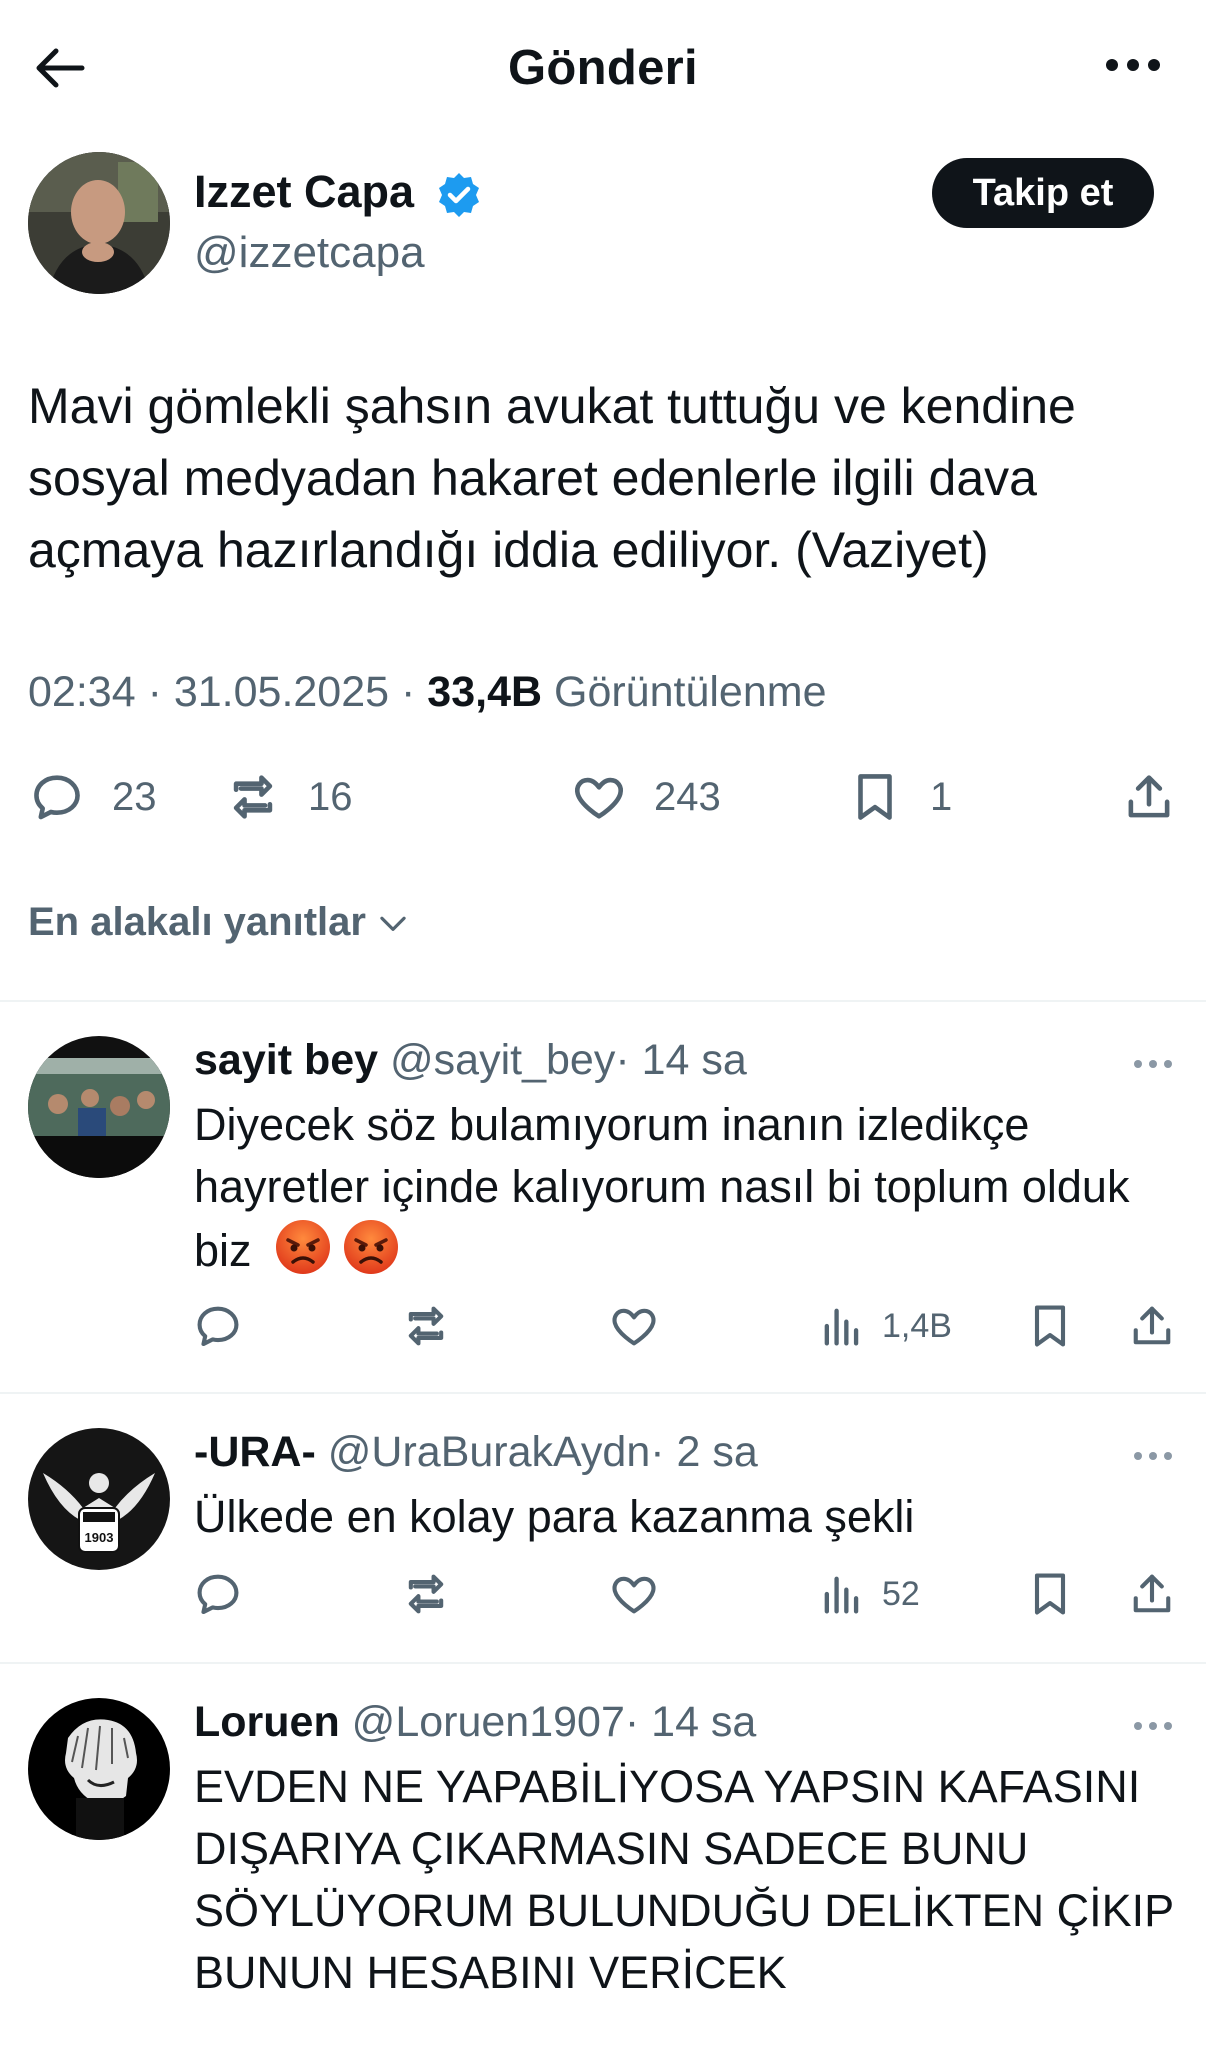  Describe the element at coordinates (489, 1452) in the screenshot. I see `reply-author-handle: @UraBurakAydn` at that location.